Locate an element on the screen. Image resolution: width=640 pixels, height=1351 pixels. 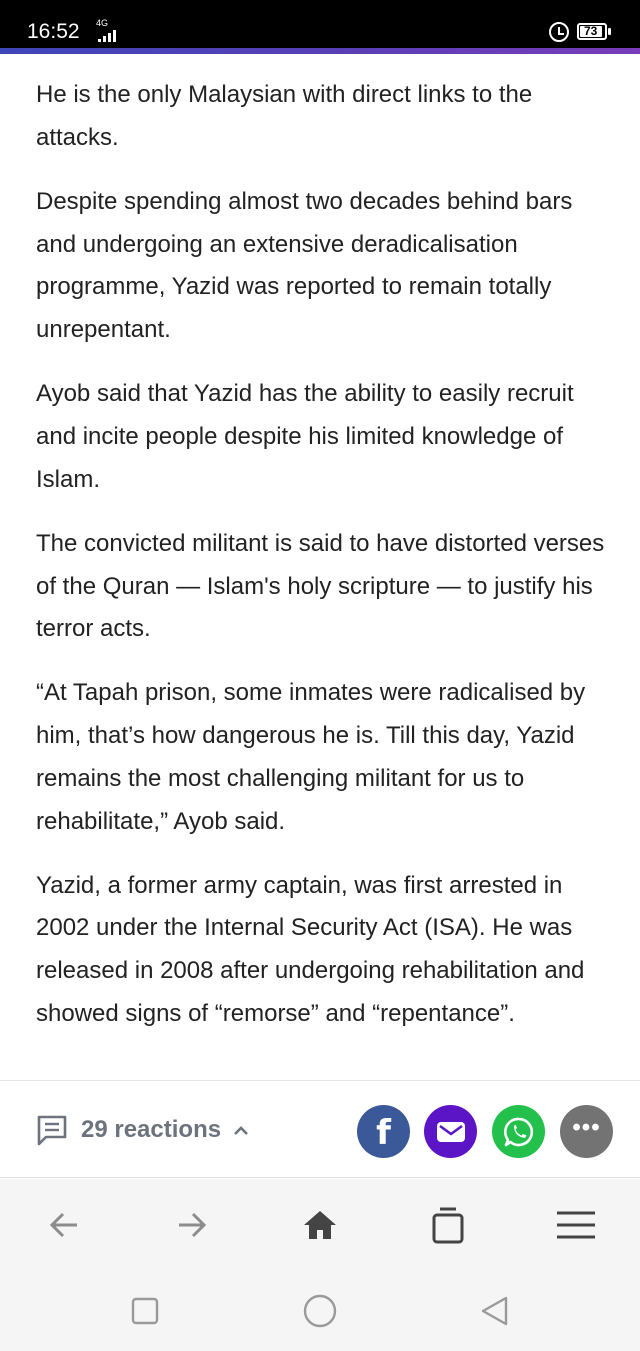
share-whatsapp-button is located at coordinates (518, 1131).